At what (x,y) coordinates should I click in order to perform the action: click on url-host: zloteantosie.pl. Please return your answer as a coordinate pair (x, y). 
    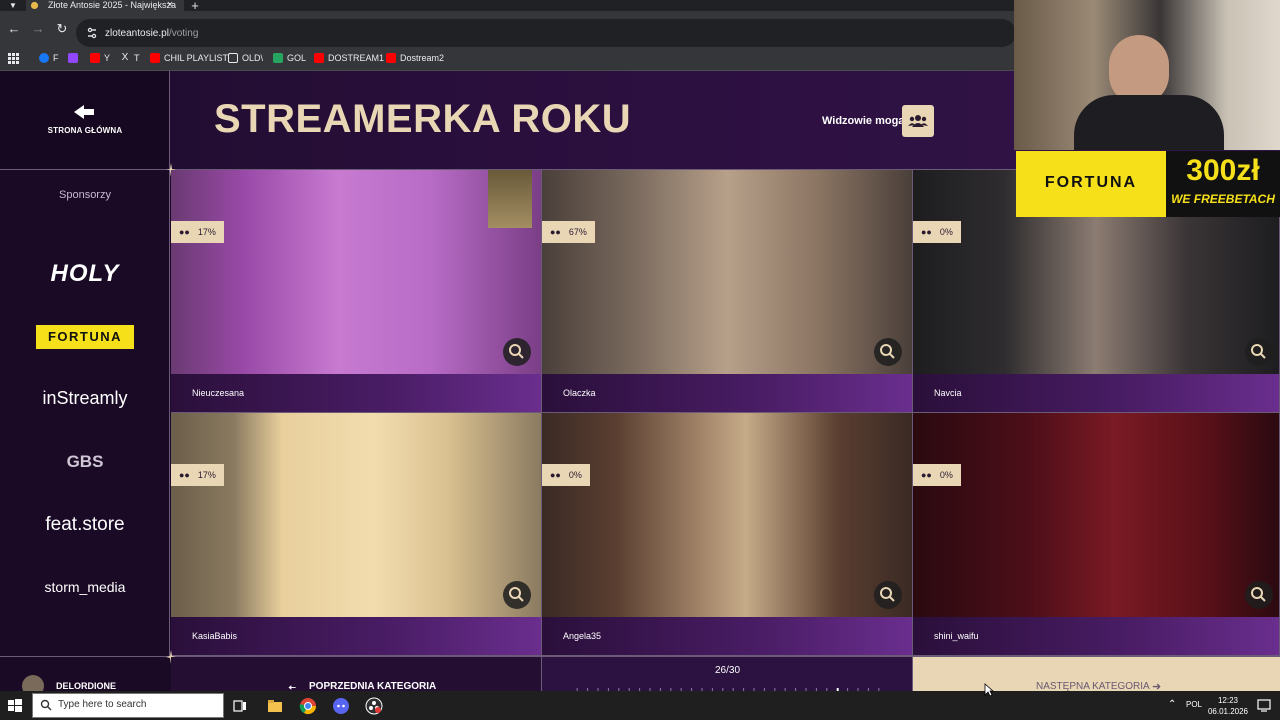
    Looking at the image, I should click on (137, 33).